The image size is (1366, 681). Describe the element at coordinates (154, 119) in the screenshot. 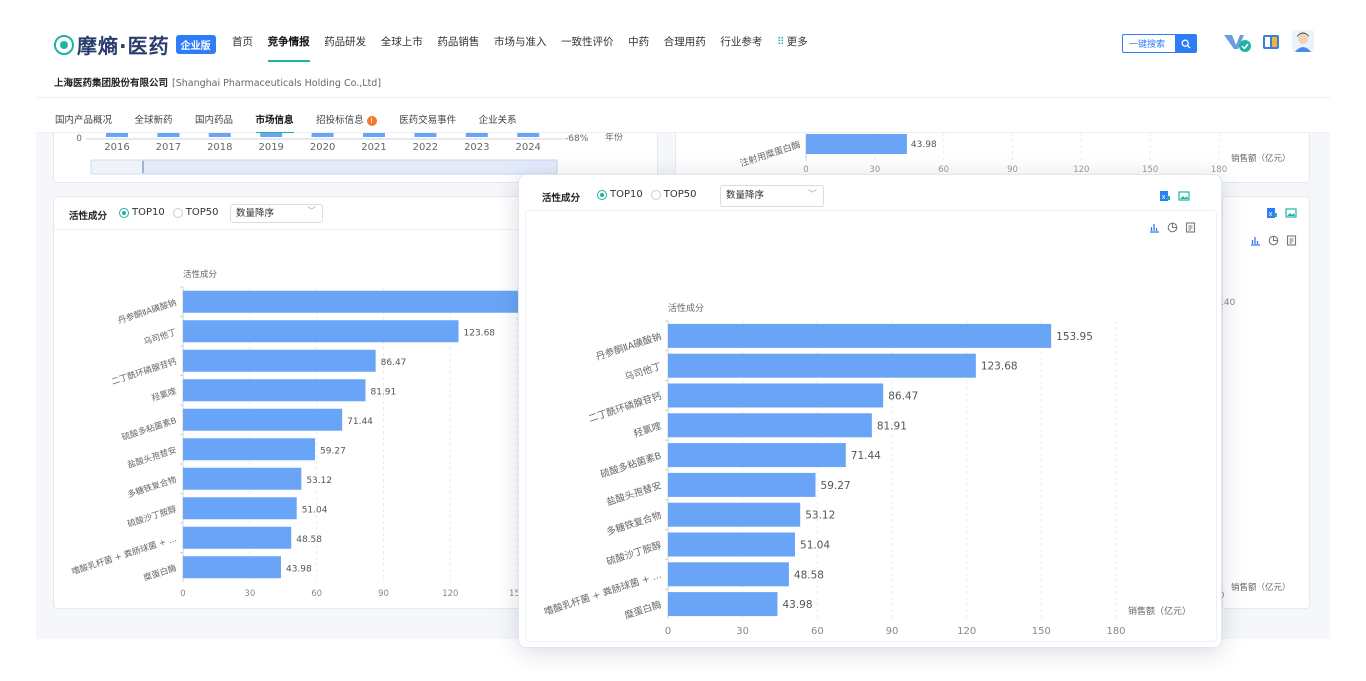

I see `tab-1: 全球新药` at that location.